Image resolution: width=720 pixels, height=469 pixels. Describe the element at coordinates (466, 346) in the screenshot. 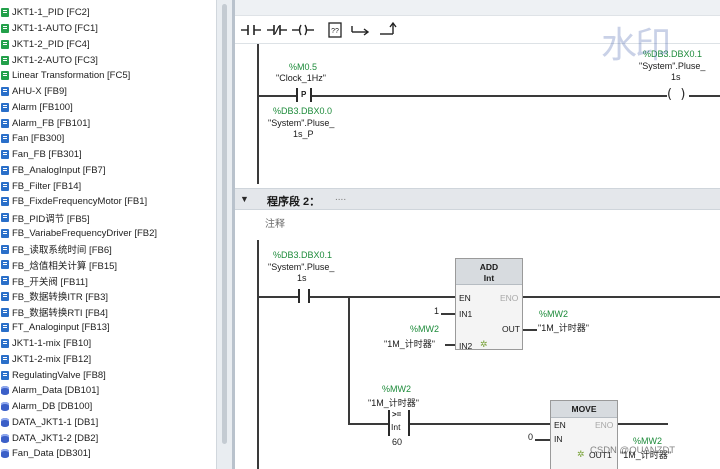

I see `add-in2-pin: IN2` at that location.